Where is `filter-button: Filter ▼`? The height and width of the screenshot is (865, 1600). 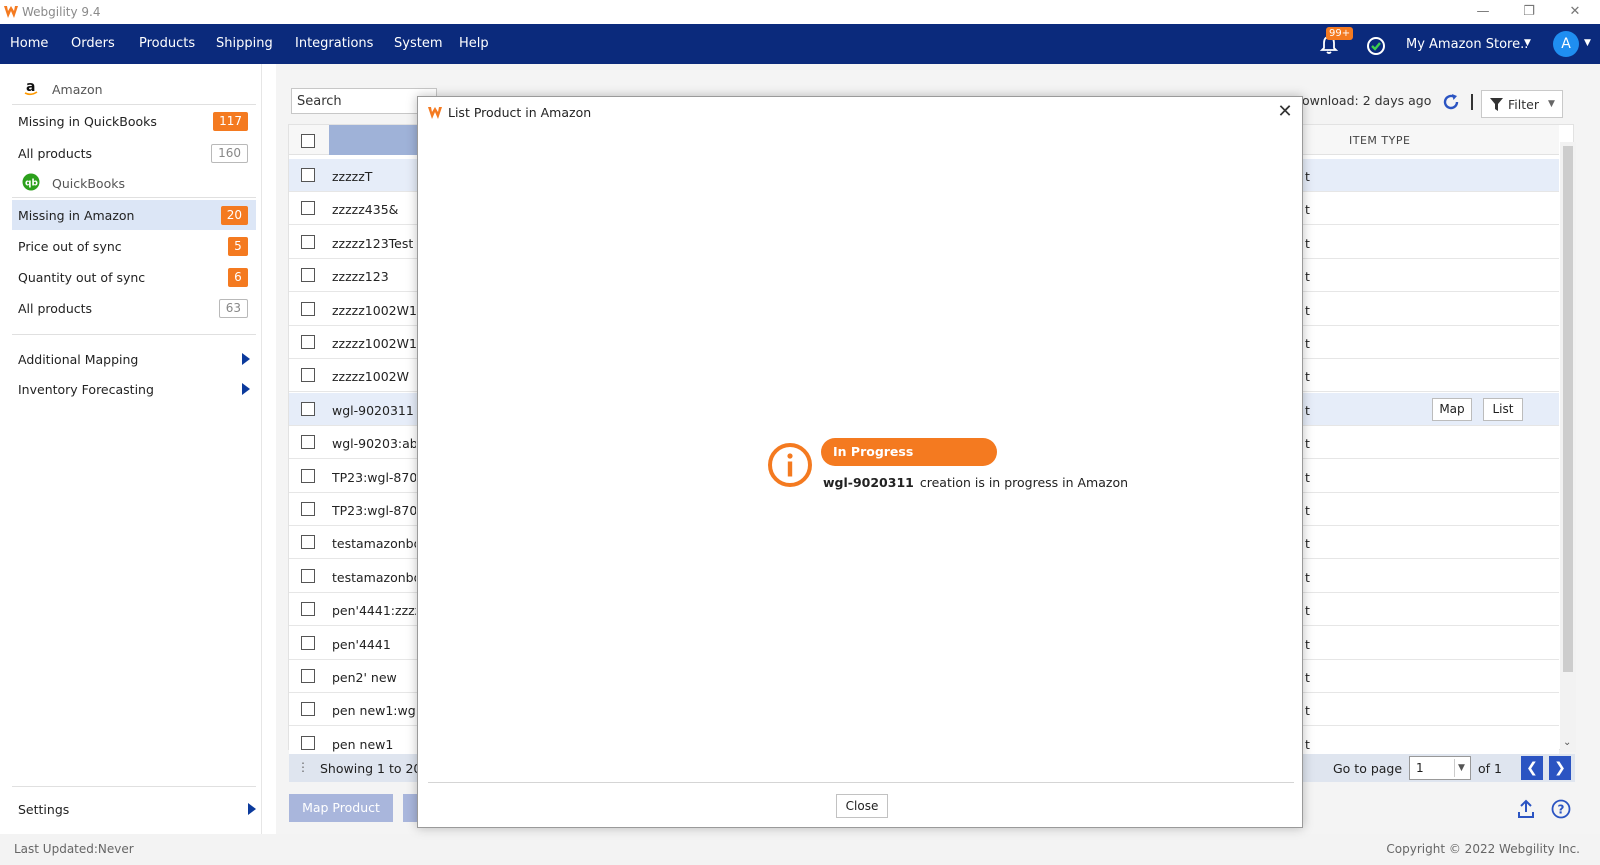
filter-button: Filter ▼ is located at coordinates (1522, 104).